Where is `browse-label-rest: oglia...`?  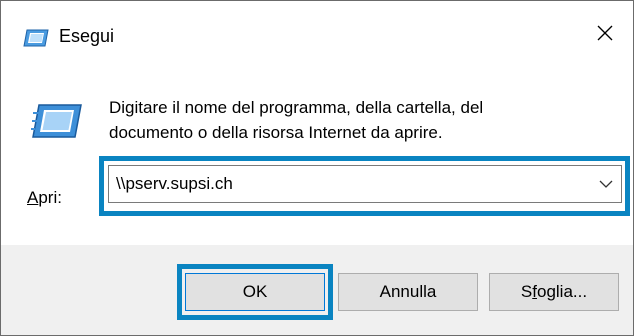
browse-label-rest: oglia... is located at coordinates (562, 291).